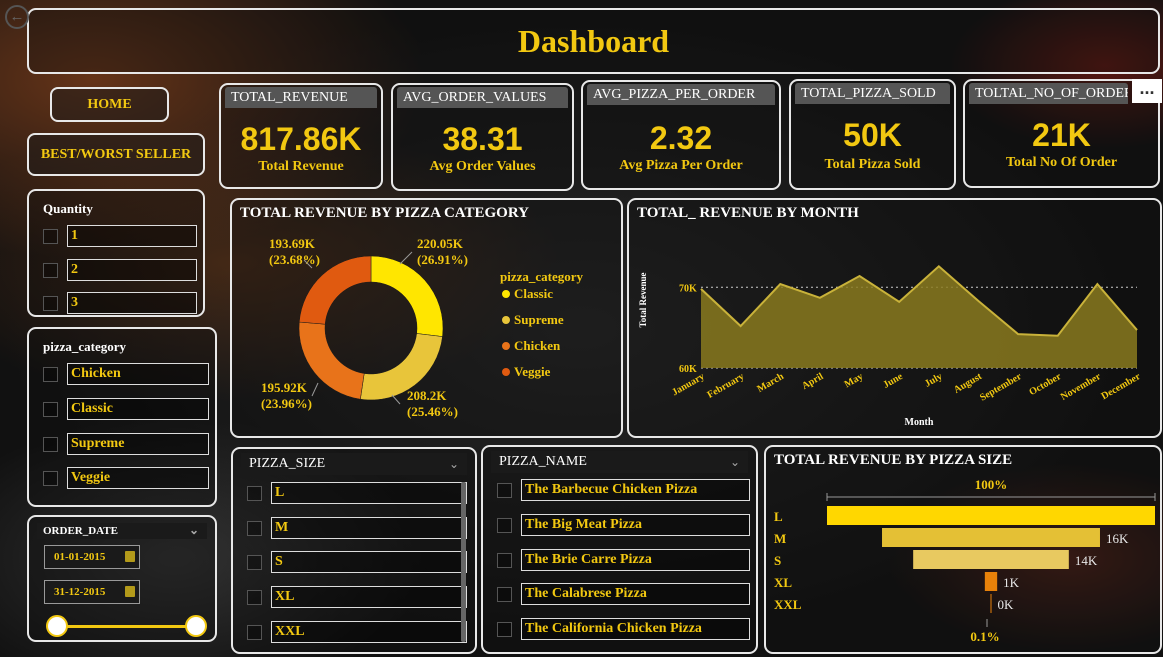  Describe the element at coordinates (407, 296) in the screenshot. I see `donut-slice-classic` at that location.